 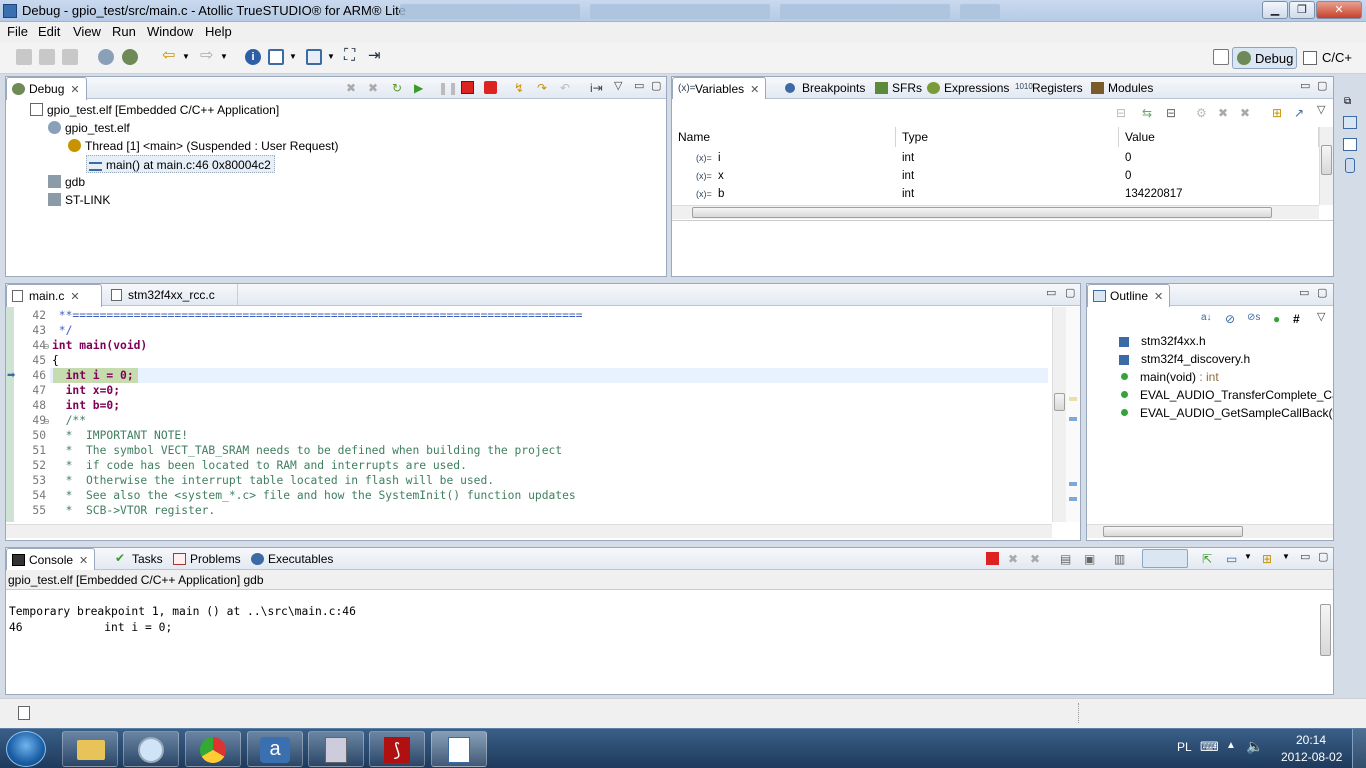 I want to click on variables-vscroll, so click(x=1326, y=166).